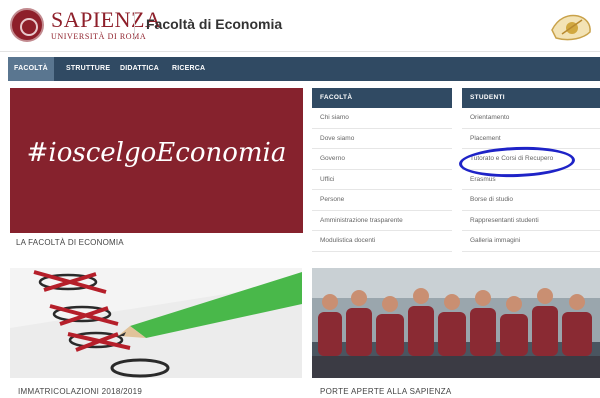 The height and width of the screenshot is (398, 600). Describe the element at coordinates (188, 69) in the screenshot. I see `nav-item-ricerca: RICERCA` at that location.